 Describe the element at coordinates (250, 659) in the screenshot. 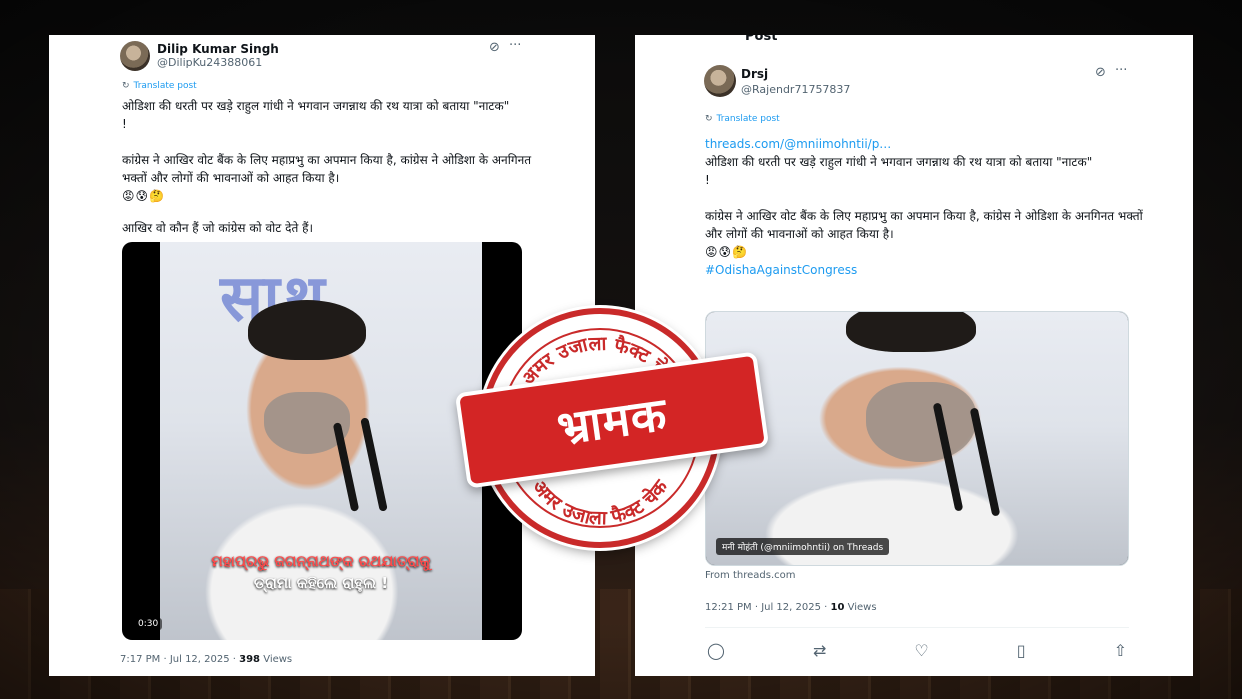

I see `views-count: 398` at that location.